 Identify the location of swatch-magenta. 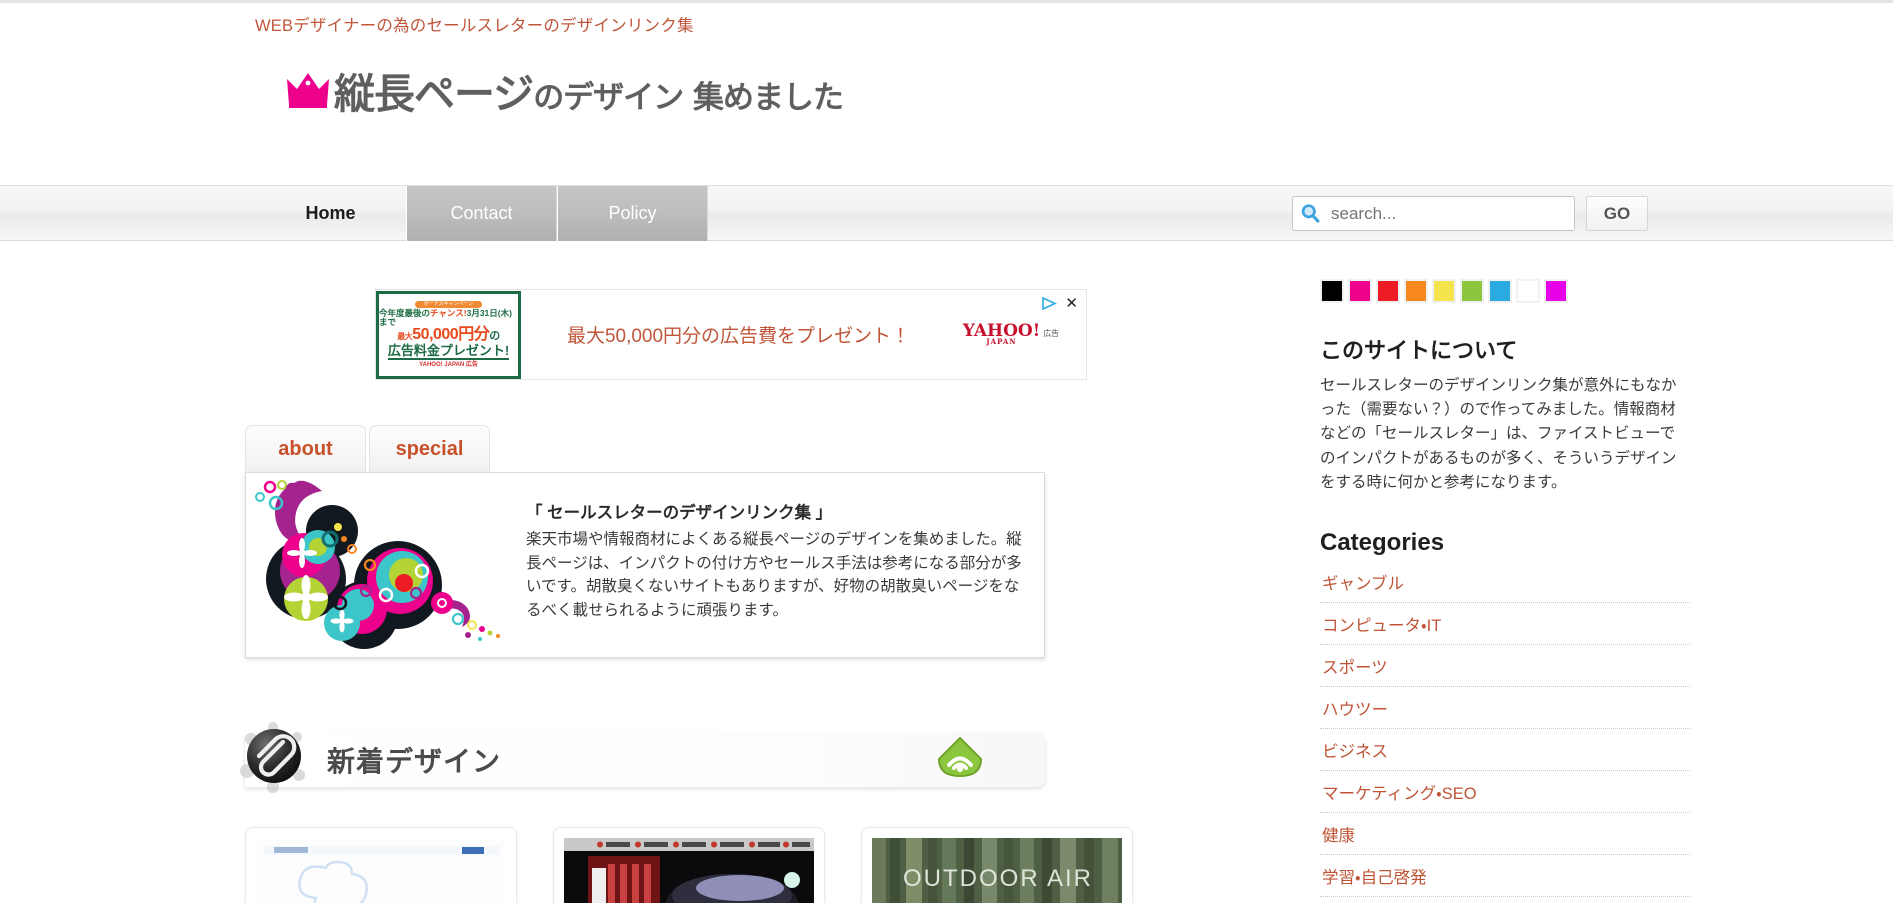
(1556, 291).